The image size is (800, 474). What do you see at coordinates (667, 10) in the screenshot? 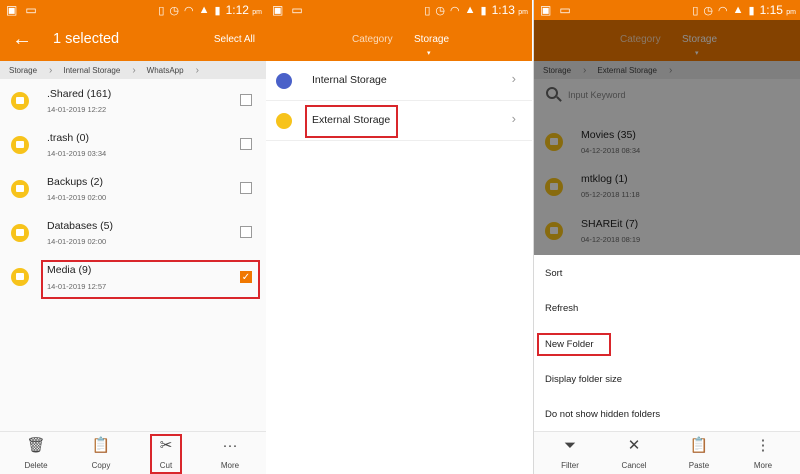
I see `status-bar: ▣ ▭ ▯ ◷ ◠ ▲ ▮ 1:15 pm` at bounding box center [667, 10].